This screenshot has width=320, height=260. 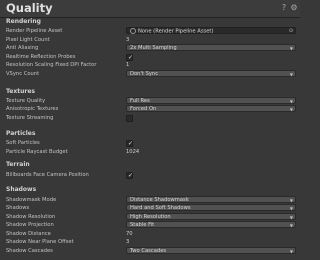 What do you see at coordinates (18, 164) in the screenshot?
I see `section-terrain: Terrain` at bounding box center [18, 164].